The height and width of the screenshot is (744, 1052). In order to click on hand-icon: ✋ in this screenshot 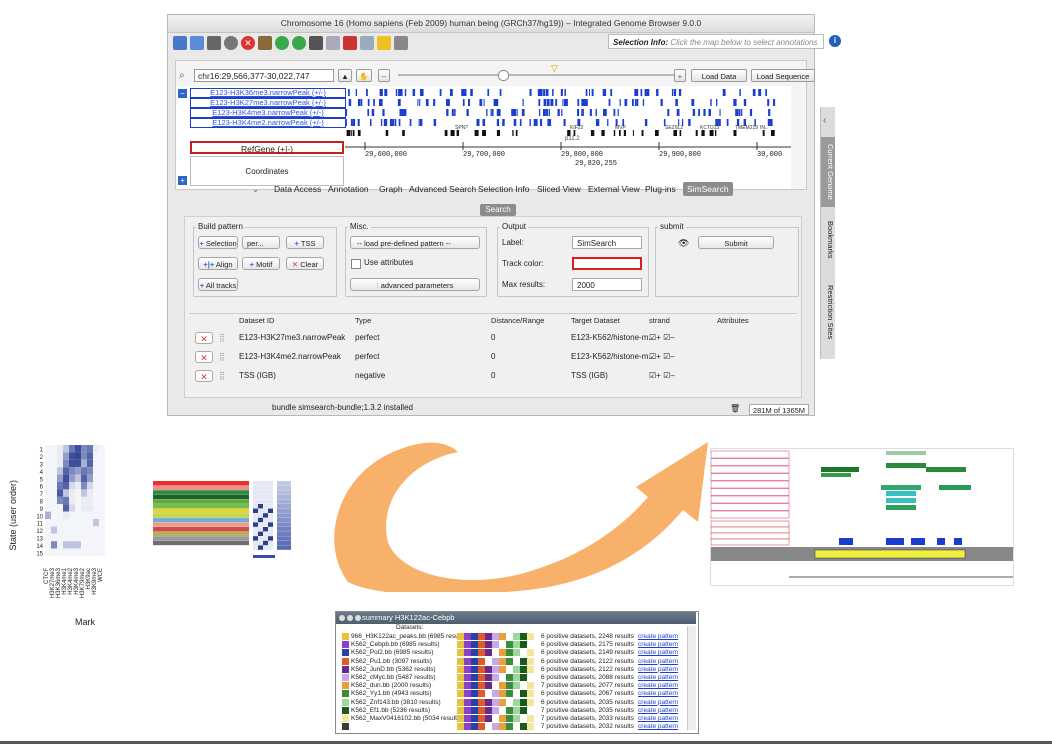, I will do `click(364, 75)`.